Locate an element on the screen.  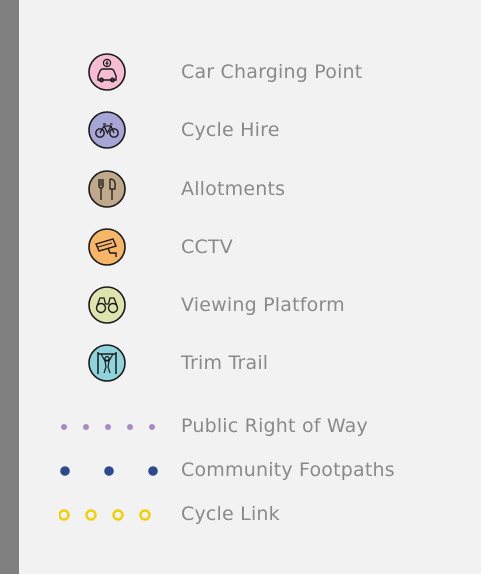
legend-item-car-charging: Car Charging Point is located at coordinates (250, 72).